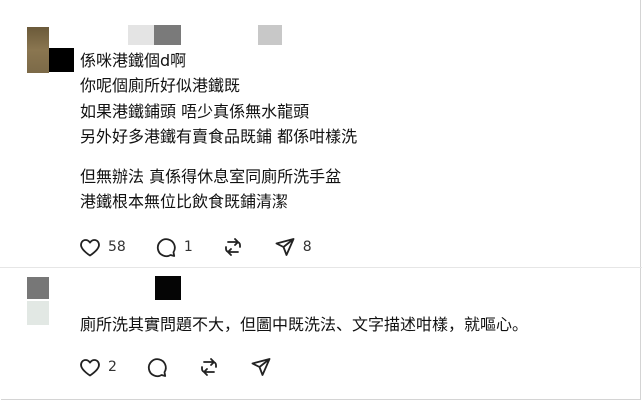 The height and width of the screenshot is (401, 642). I want to click on reply-button: 1, so click(173, 247).